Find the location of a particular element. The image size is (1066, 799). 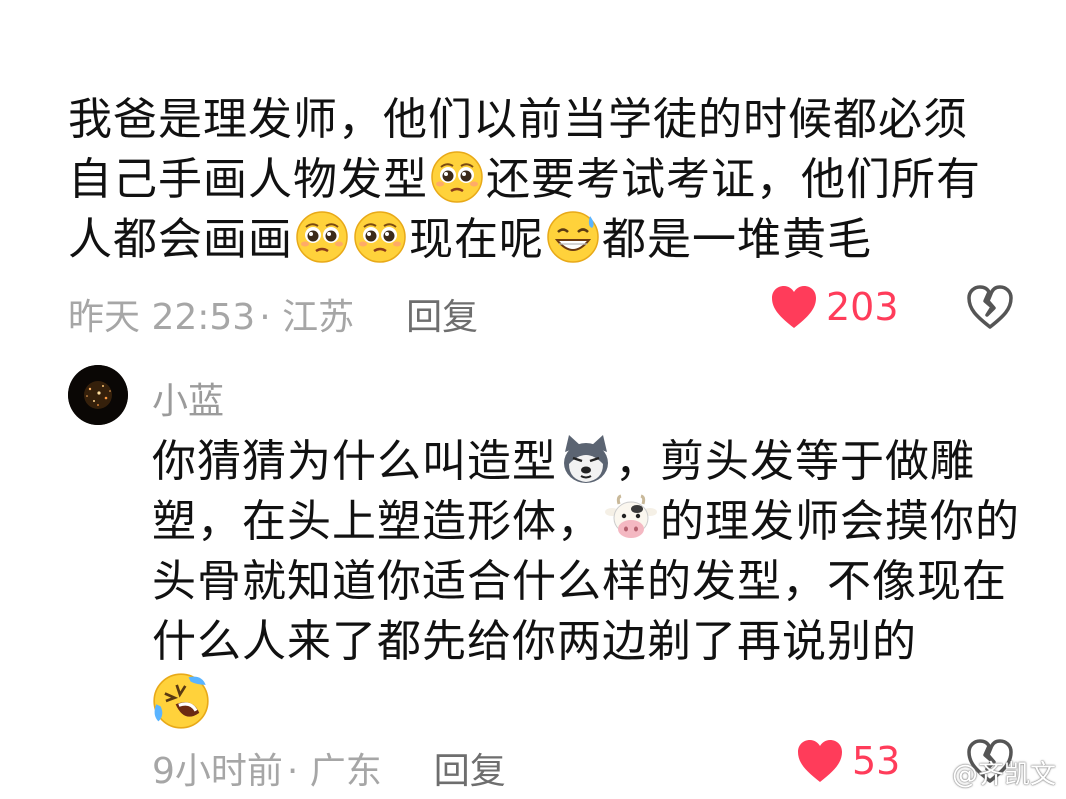

weibo-logo-icon is located at coordinates (934, 773).